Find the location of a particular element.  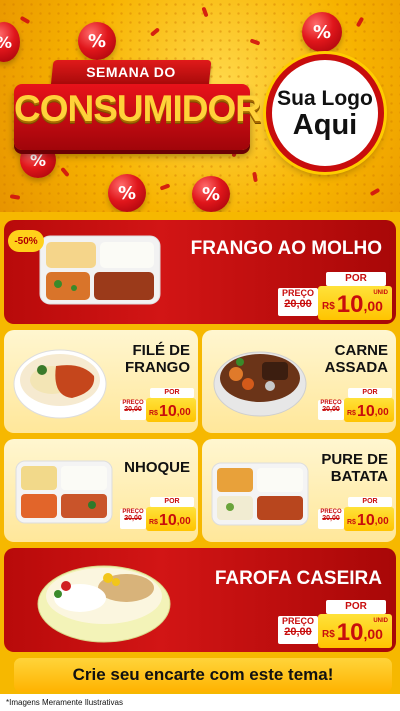

discount-badge: -50% is located at coordinates (26, 241).